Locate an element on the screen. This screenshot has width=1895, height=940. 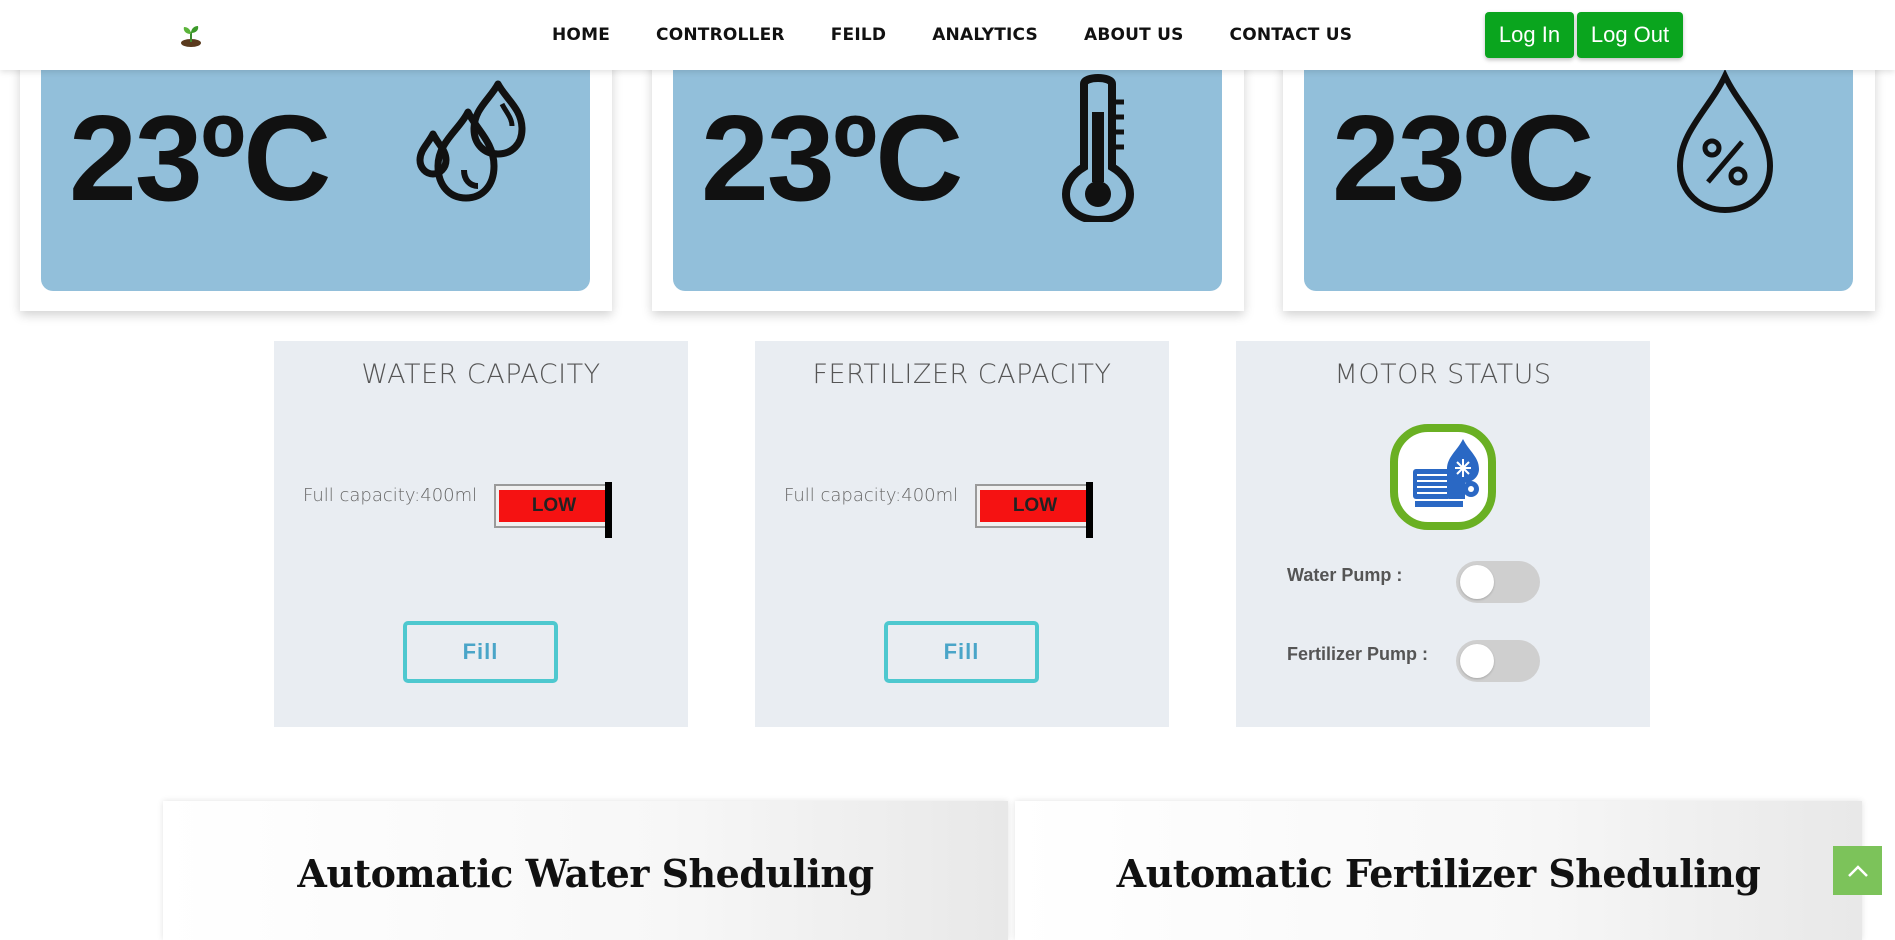
fertilizer-scheduling-card: Automatic Fertilizer Sheduling is located at coordinates (1438, 870).